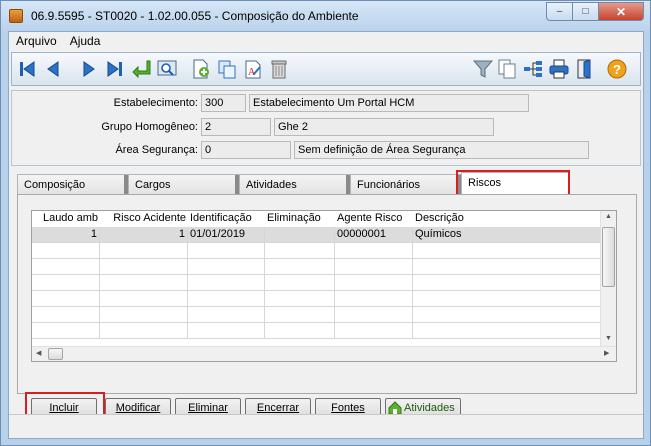 The height and width of the screenshot is (446, 651). Describe the element at coordinates (236, 127) in the screenshot. I see `grupo-code-field: 2` at that location.